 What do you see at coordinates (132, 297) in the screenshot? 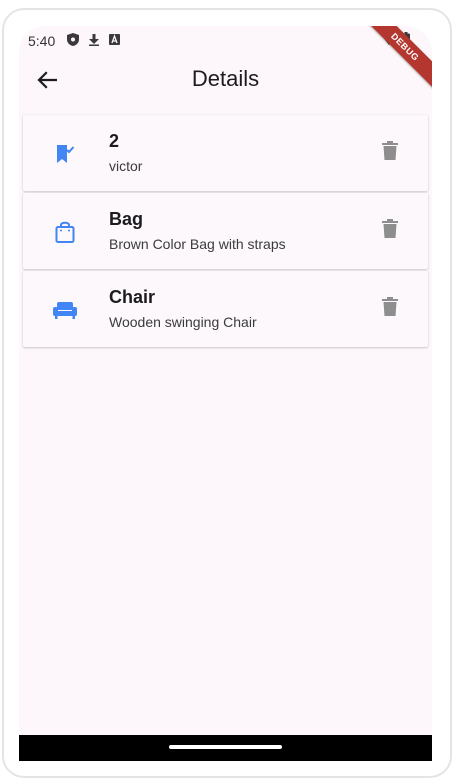
I see `item-title: Chair` at bounding box center [132, 297].